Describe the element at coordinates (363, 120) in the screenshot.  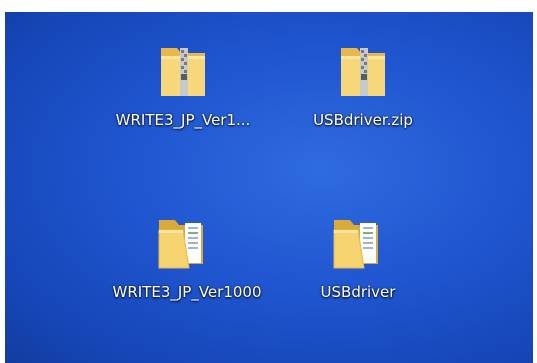
I see `desktop-icon-label: USBdriver.zip` at that location.